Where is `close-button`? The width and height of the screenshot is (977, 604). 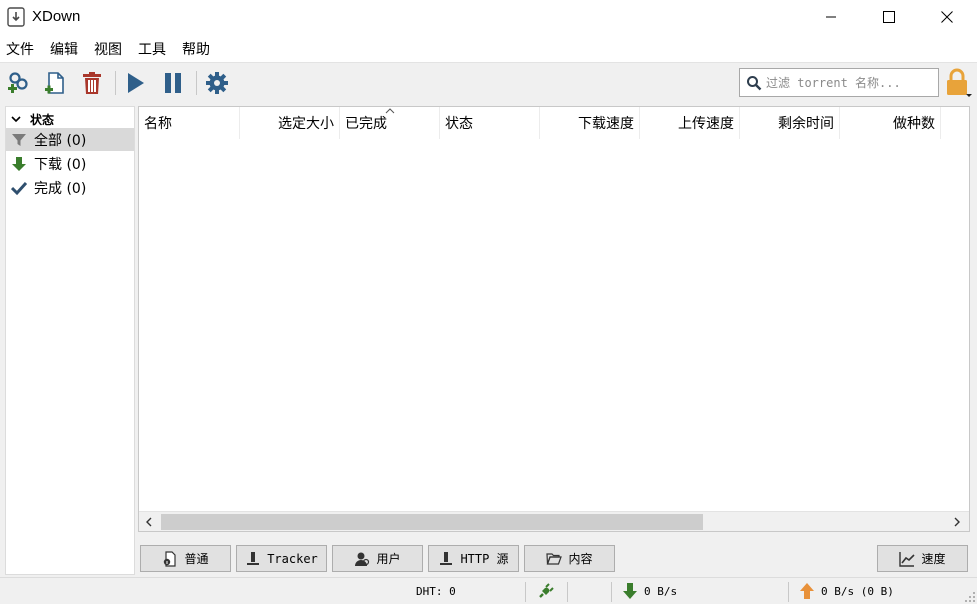
close-button is located at coordinates (947, 17).